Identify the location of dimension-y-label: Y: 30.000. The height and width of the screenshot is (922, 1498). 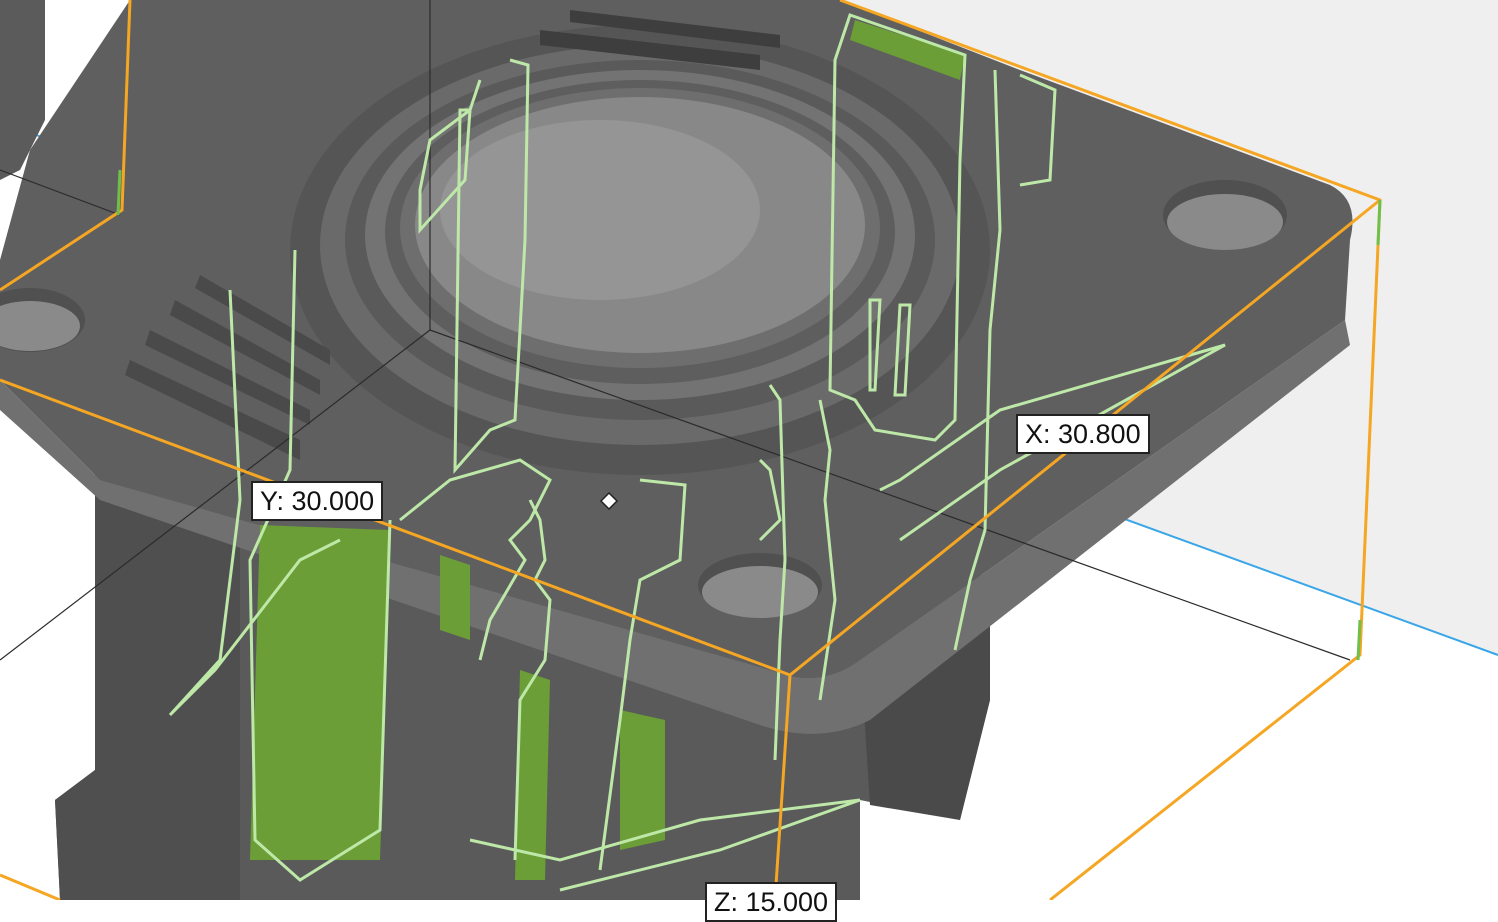
(317, 501).